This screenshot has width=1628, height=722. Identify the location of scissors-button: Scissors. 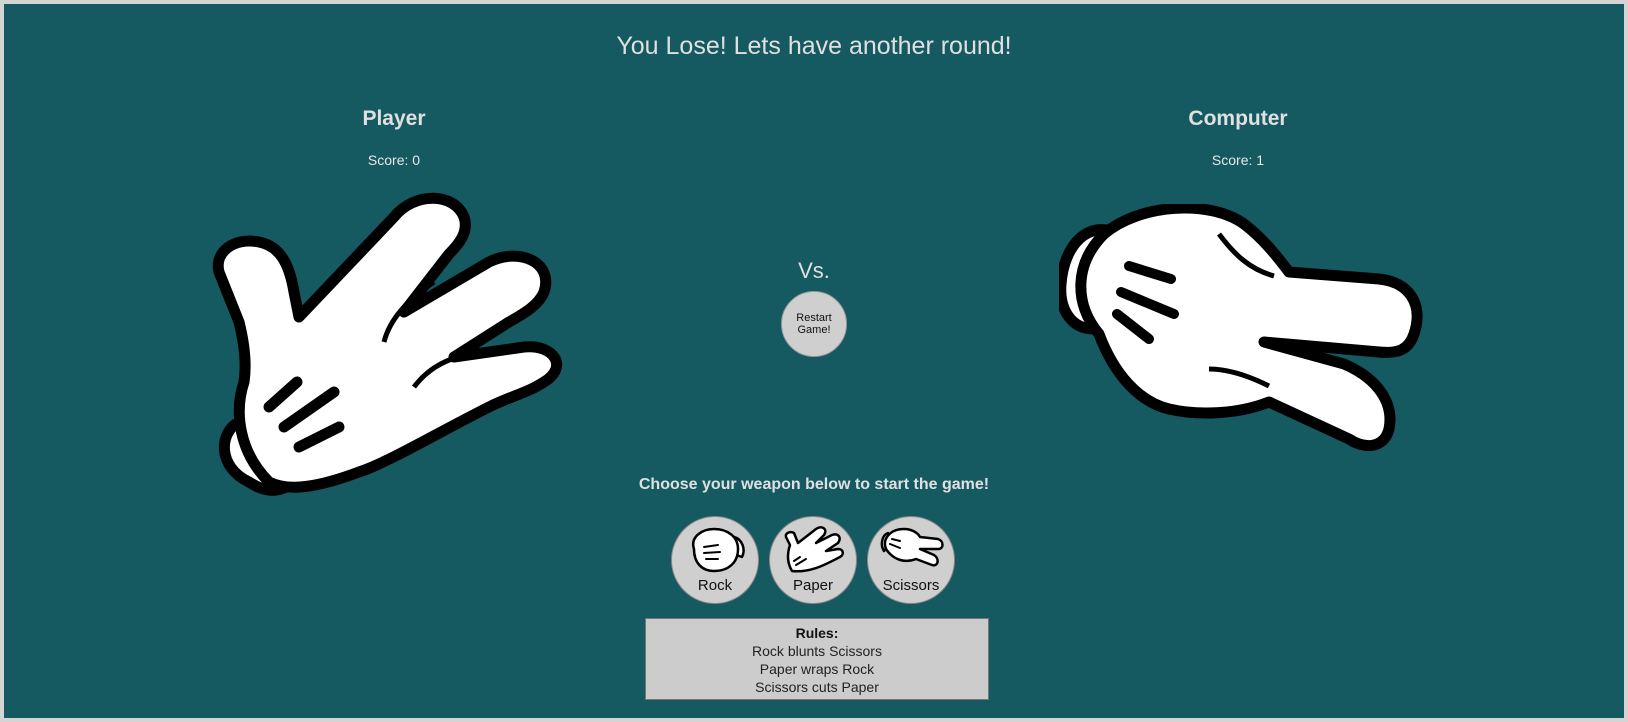
(911, 560).